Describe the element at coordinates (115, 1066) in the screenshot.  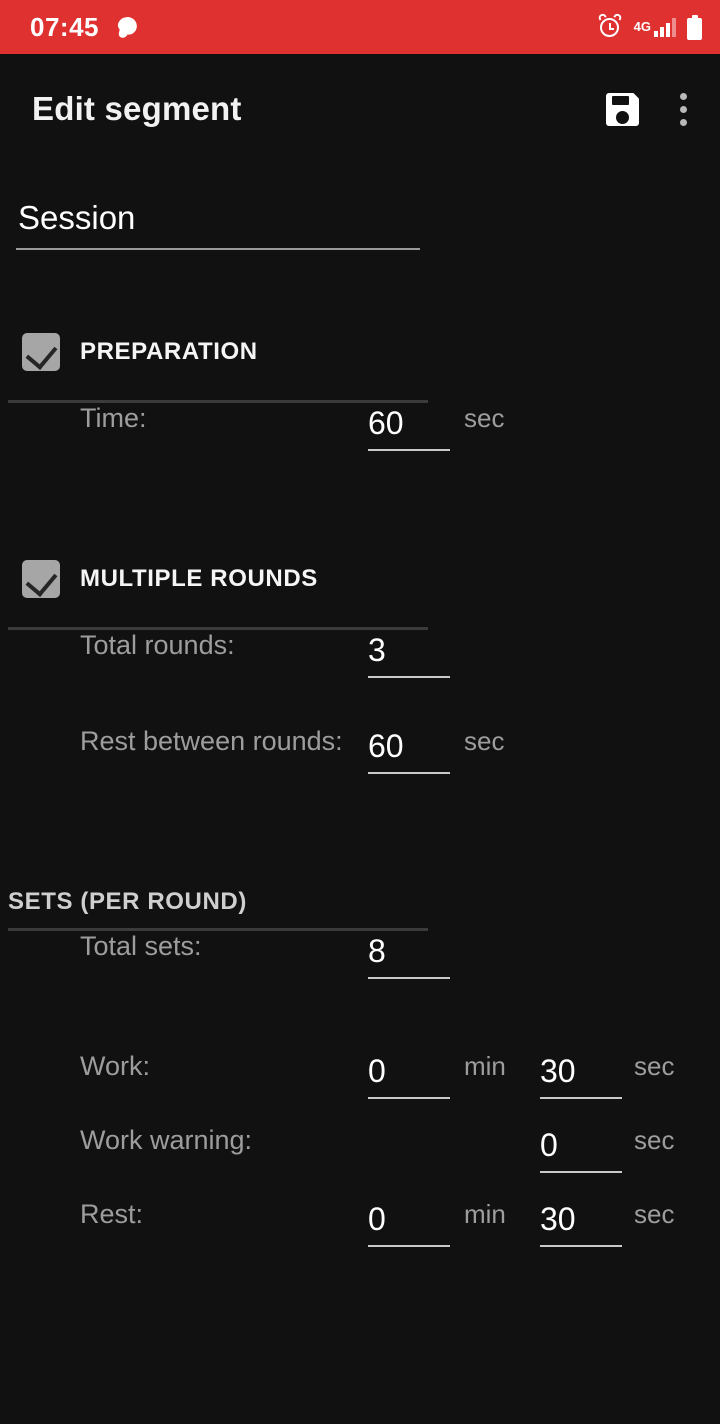
I see `work-label: Work:` at that location.